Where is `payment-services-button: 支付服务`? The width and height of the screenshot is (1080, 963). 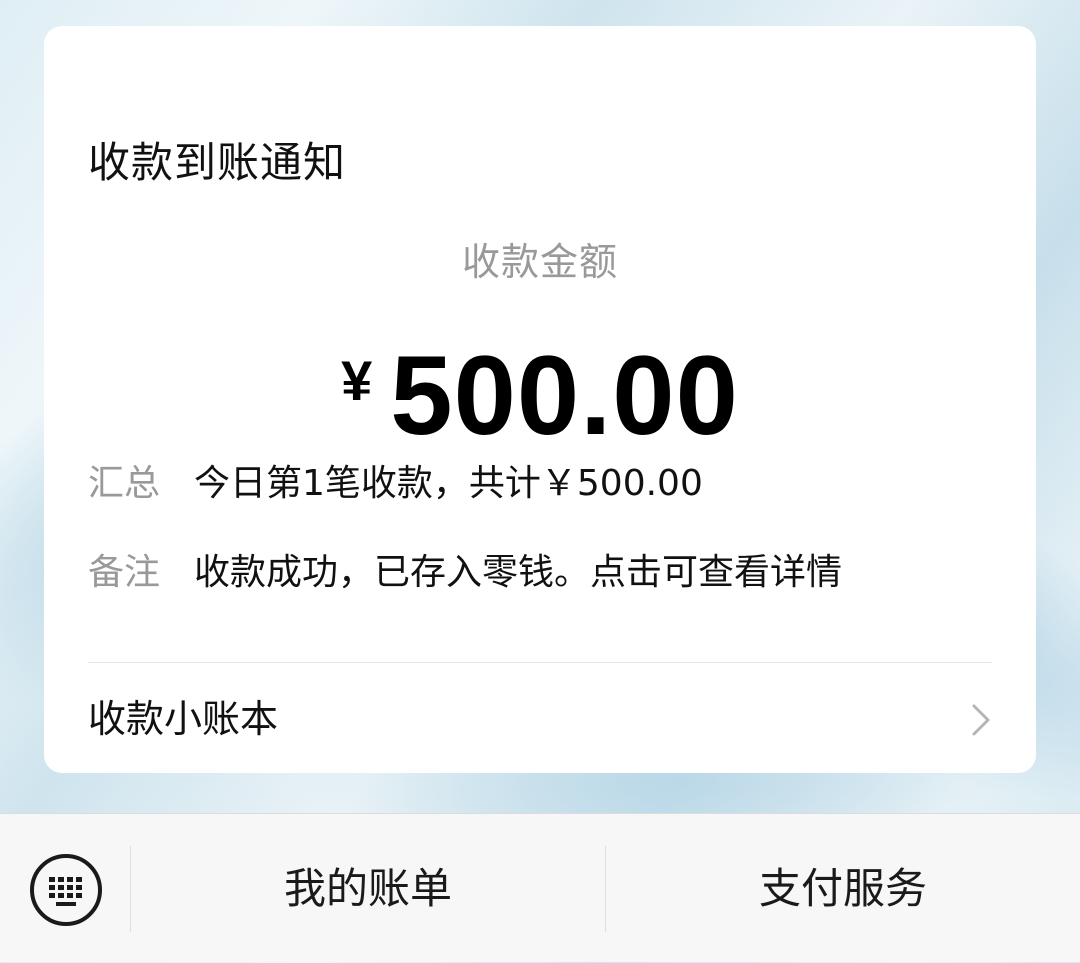
payment-services-button: 支付服务 is located at coordinates (843, 888).